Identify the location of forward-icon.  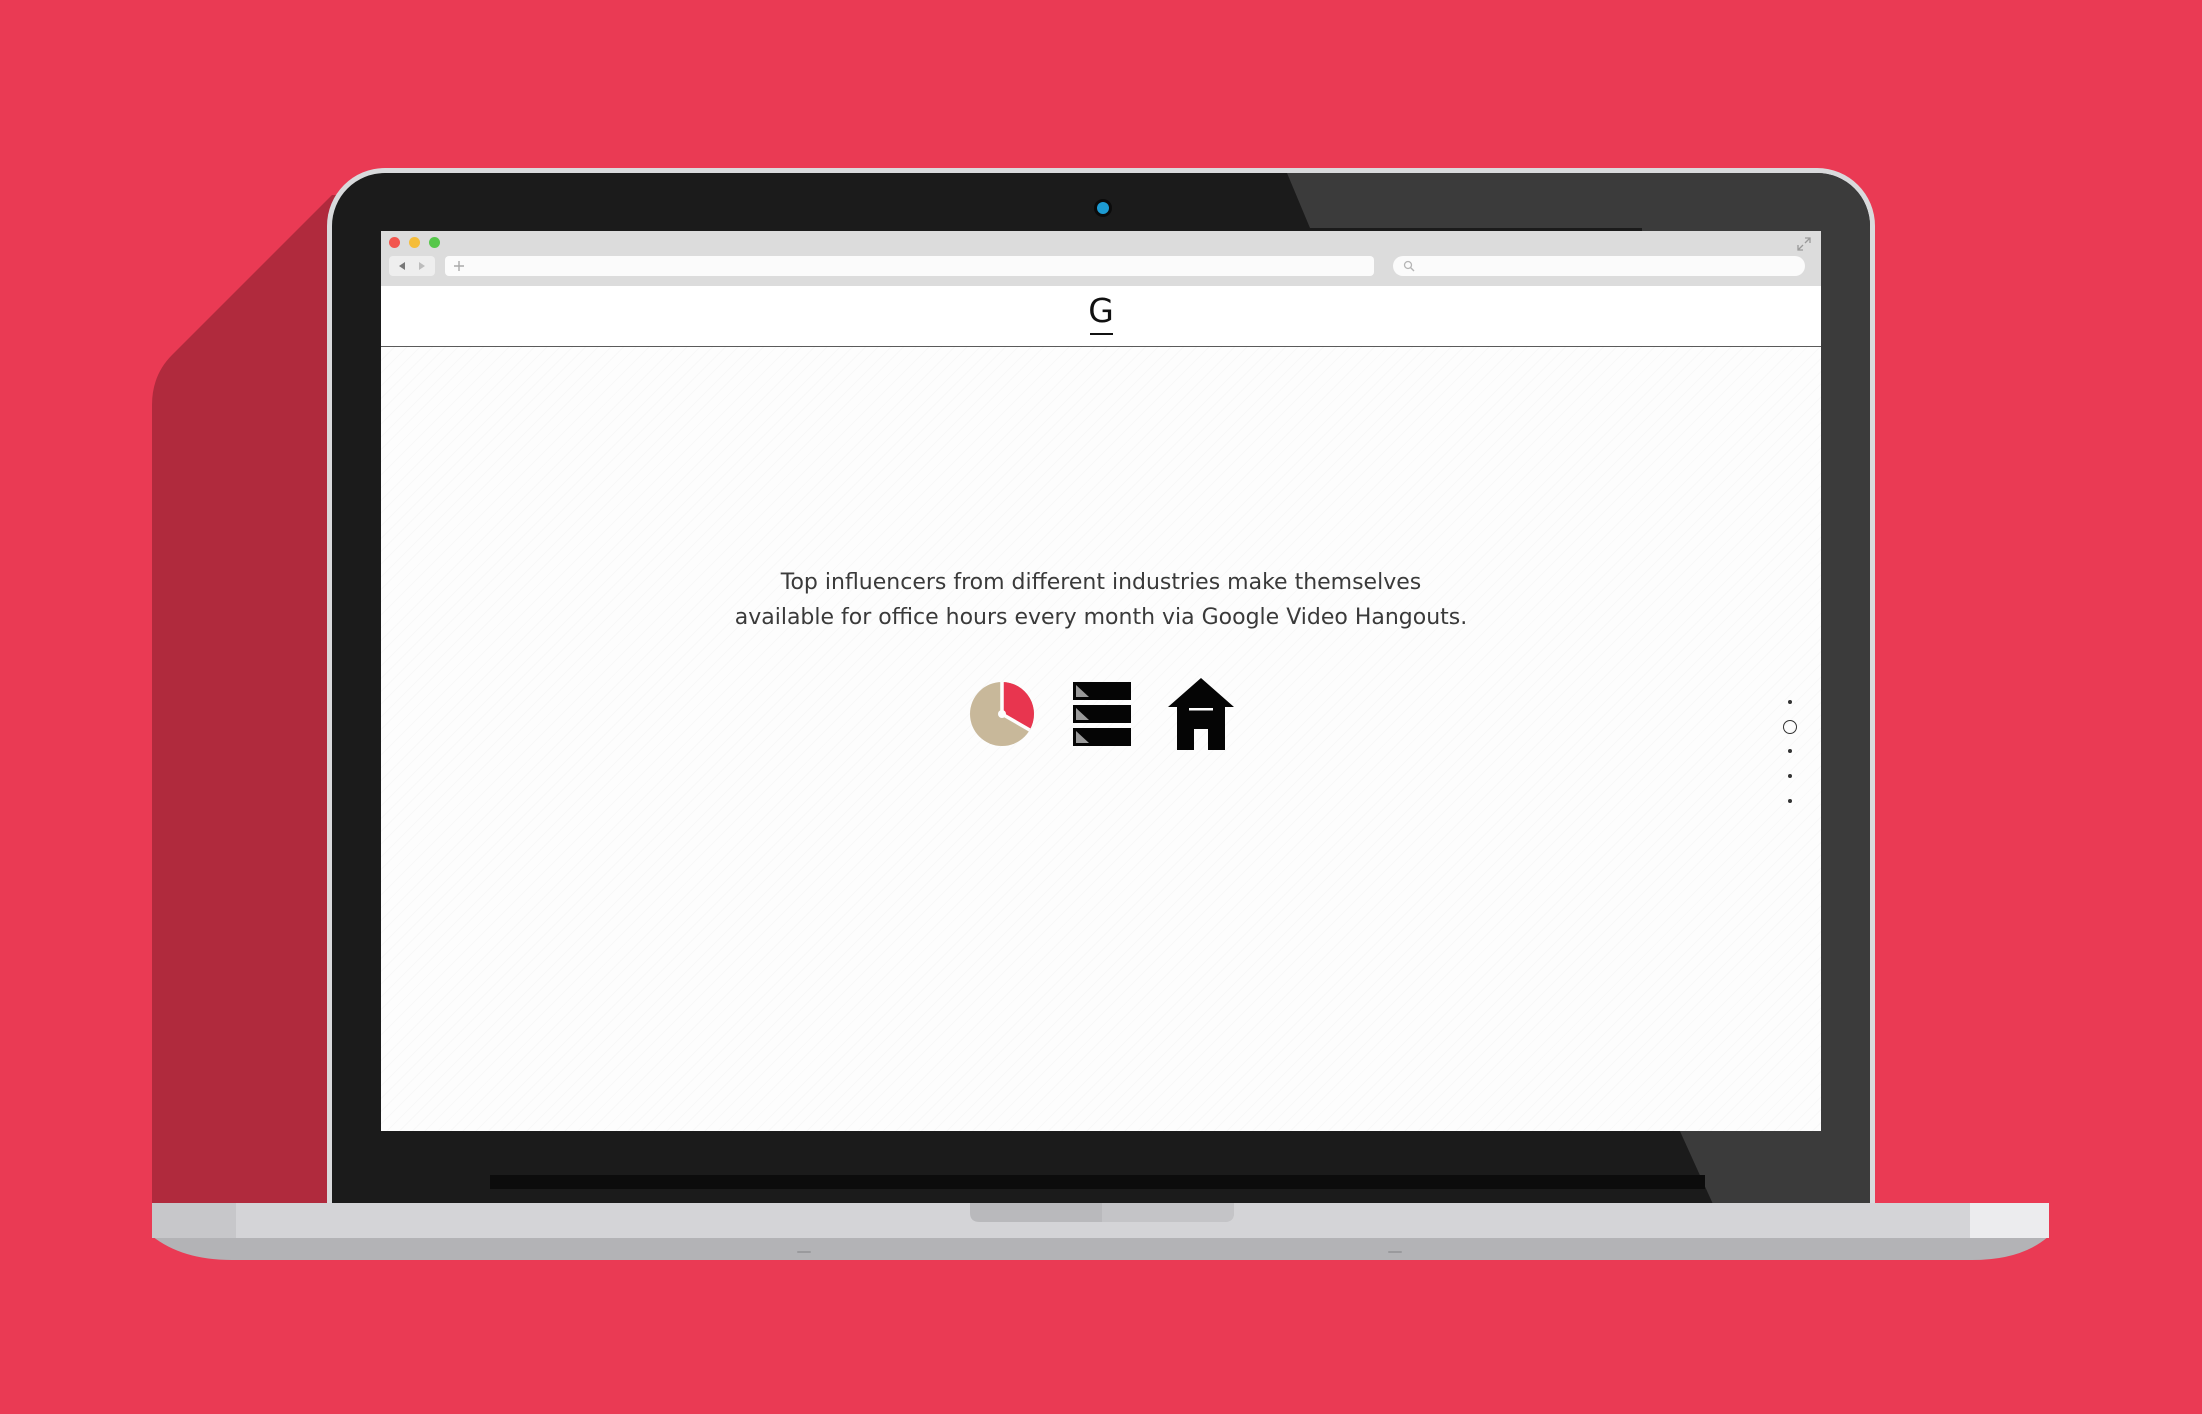
(422, 266).